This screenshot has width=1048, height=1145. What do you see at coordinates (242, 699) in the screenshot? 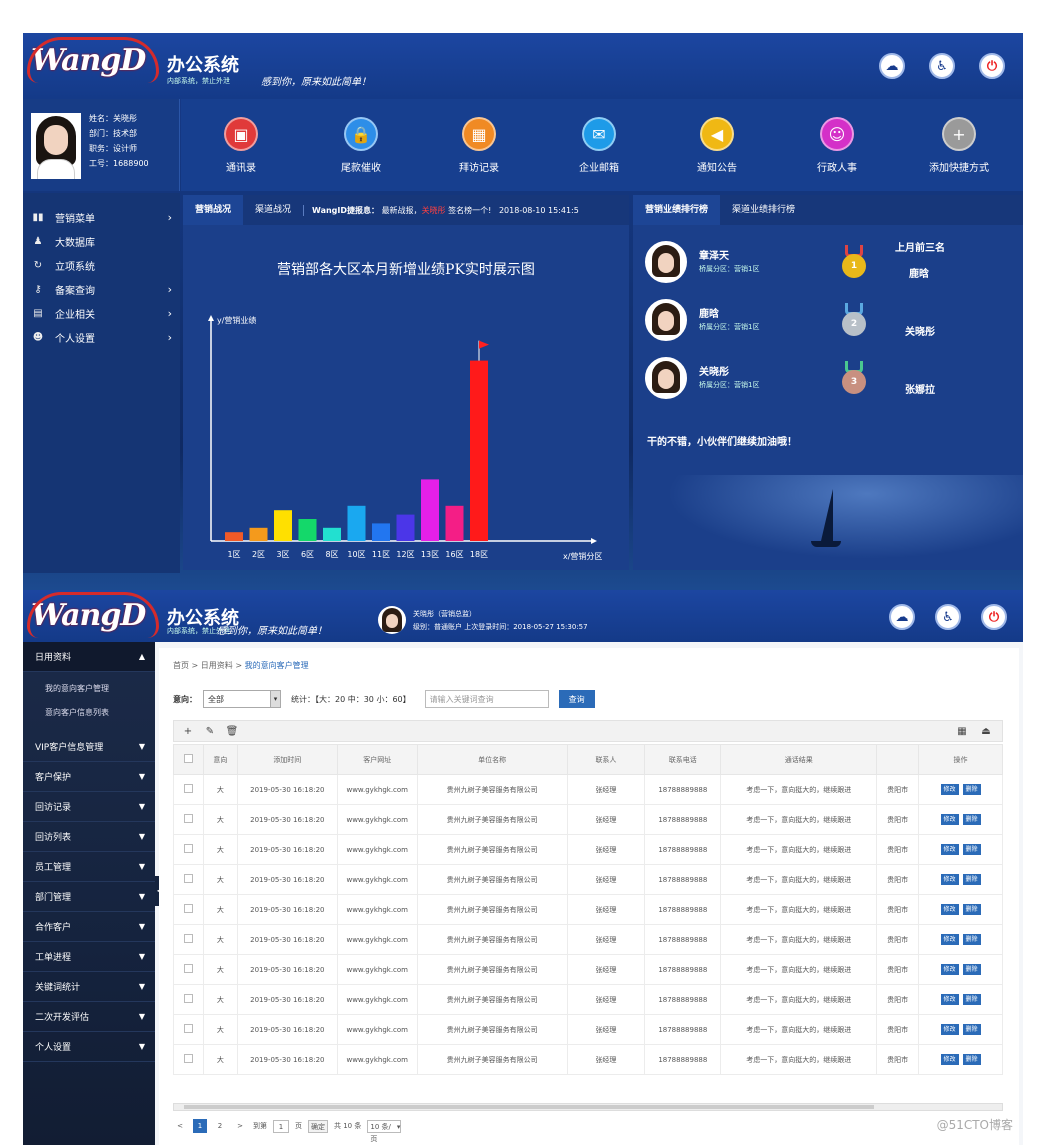
I see `intent-select: 全部 ▾` at bounding box center [242, 699].